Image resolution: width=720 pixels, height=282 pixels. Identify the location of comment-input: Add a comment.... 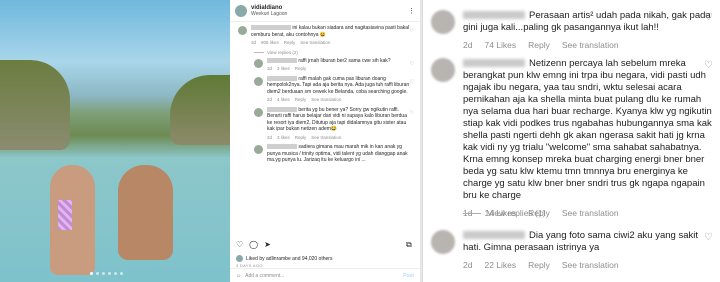
(264, 276).